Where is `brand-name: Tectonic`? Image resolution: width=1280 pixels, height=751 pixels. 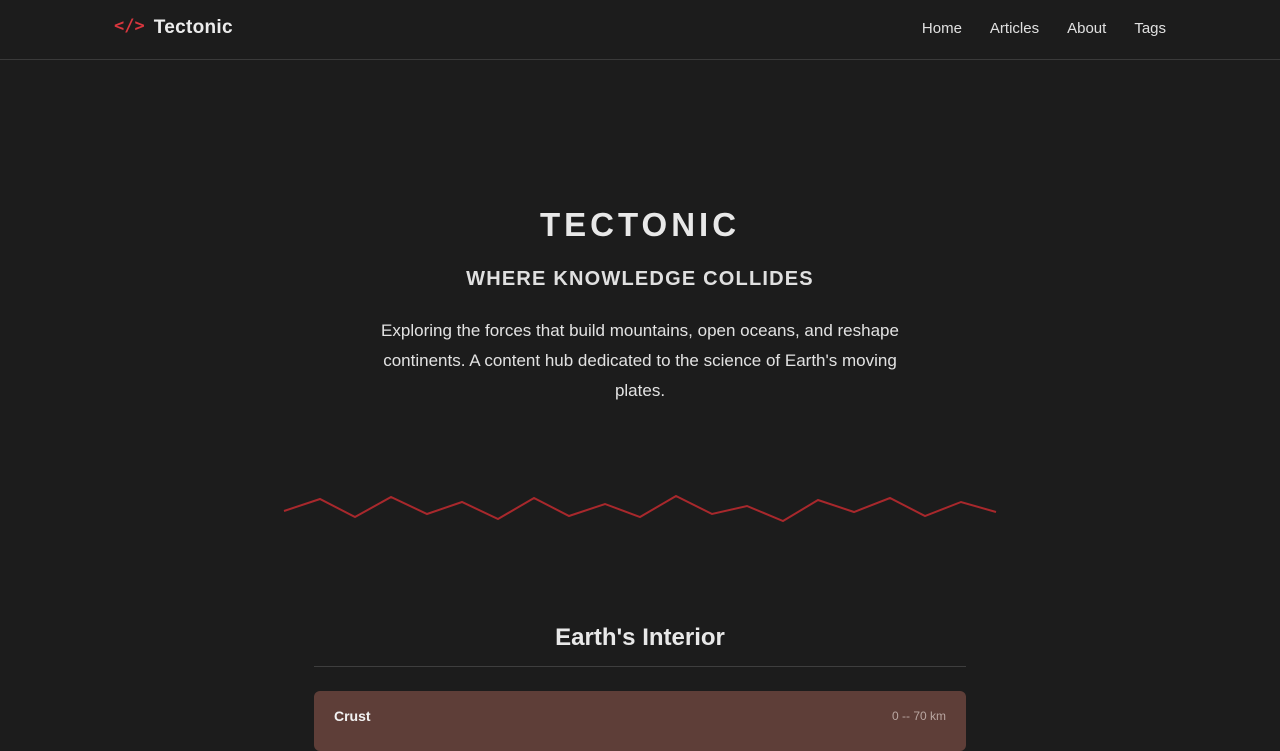
brand-name: Tectonic is located at coordinates (193, 27).